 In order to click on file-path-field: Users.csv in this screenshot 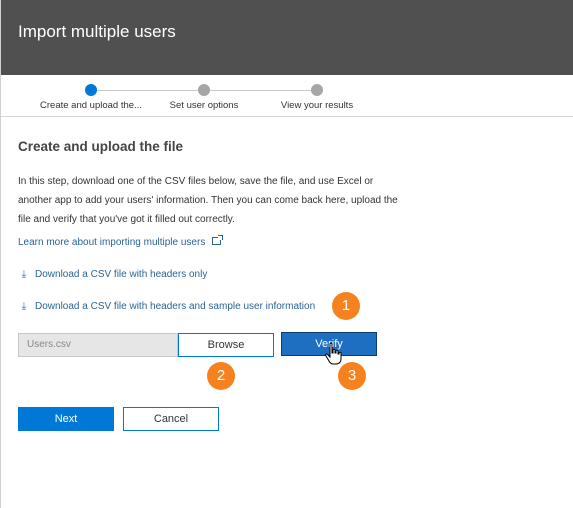, I will do `click(98, 345)`.